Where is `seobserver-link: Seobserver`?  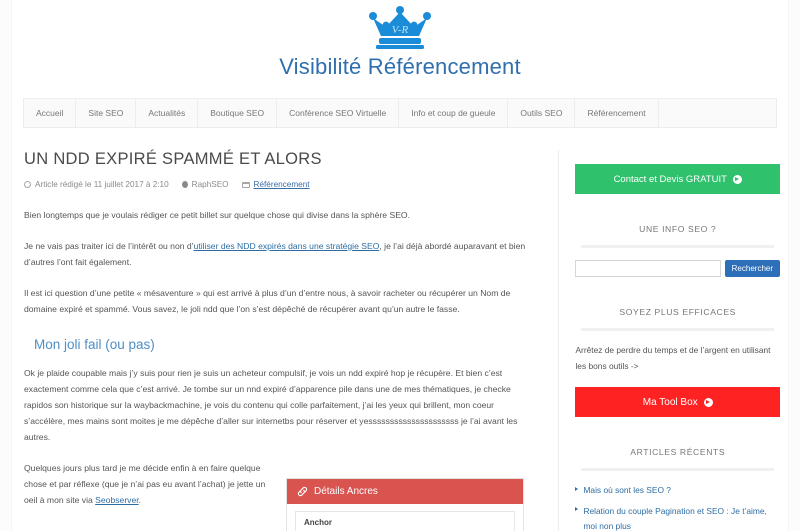
seobserver-link: Seobserver is located at coordinates (116, 500).